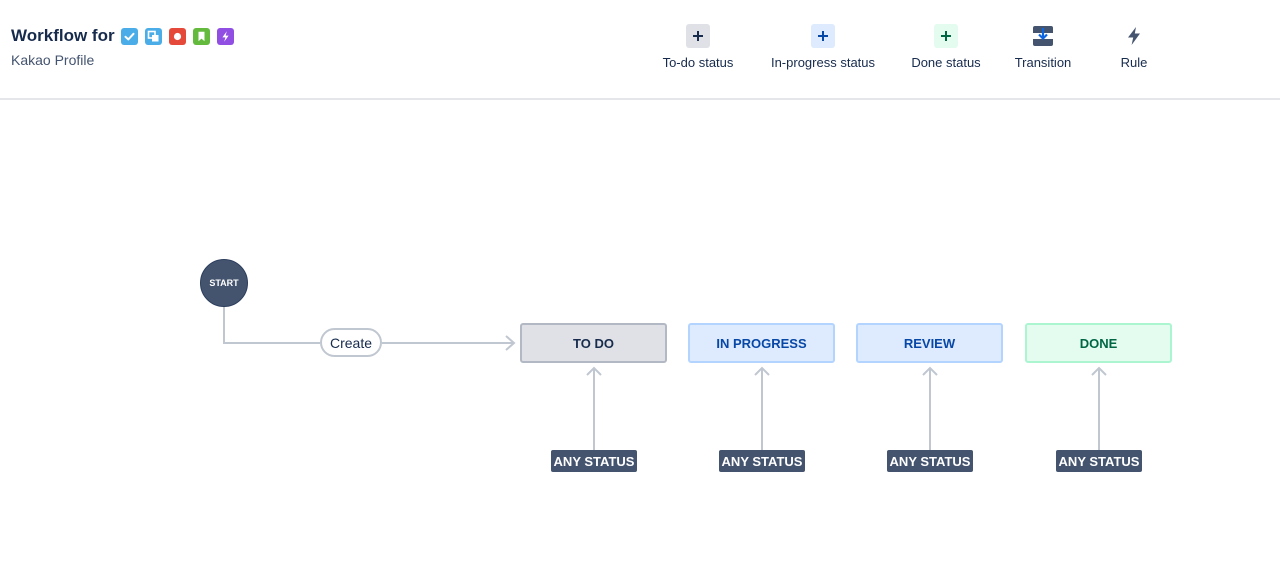 The width and height of the screenshot is (1280, 571). I want to click on epic-icon, so click(225, 36).